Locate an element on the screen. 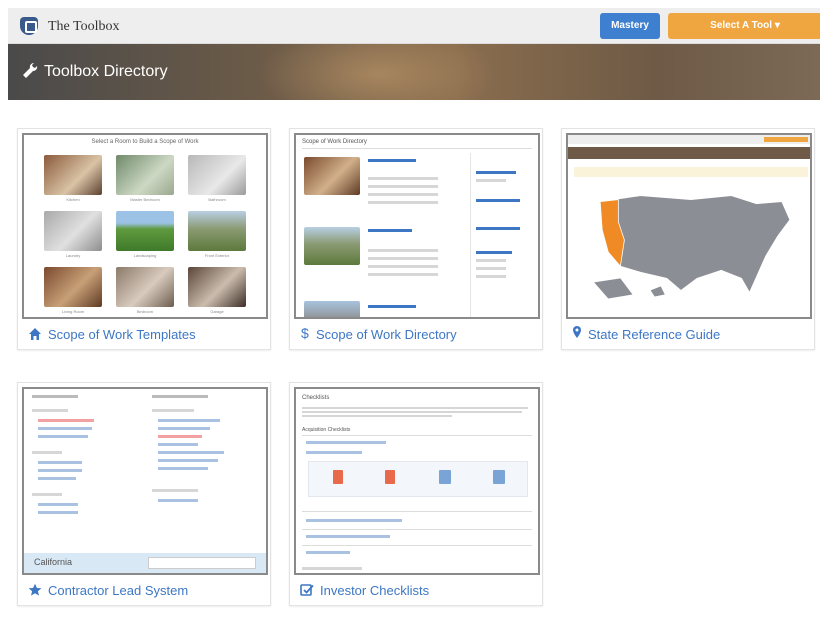  room-caption: Bathroom is located at coordinates (217, 199).